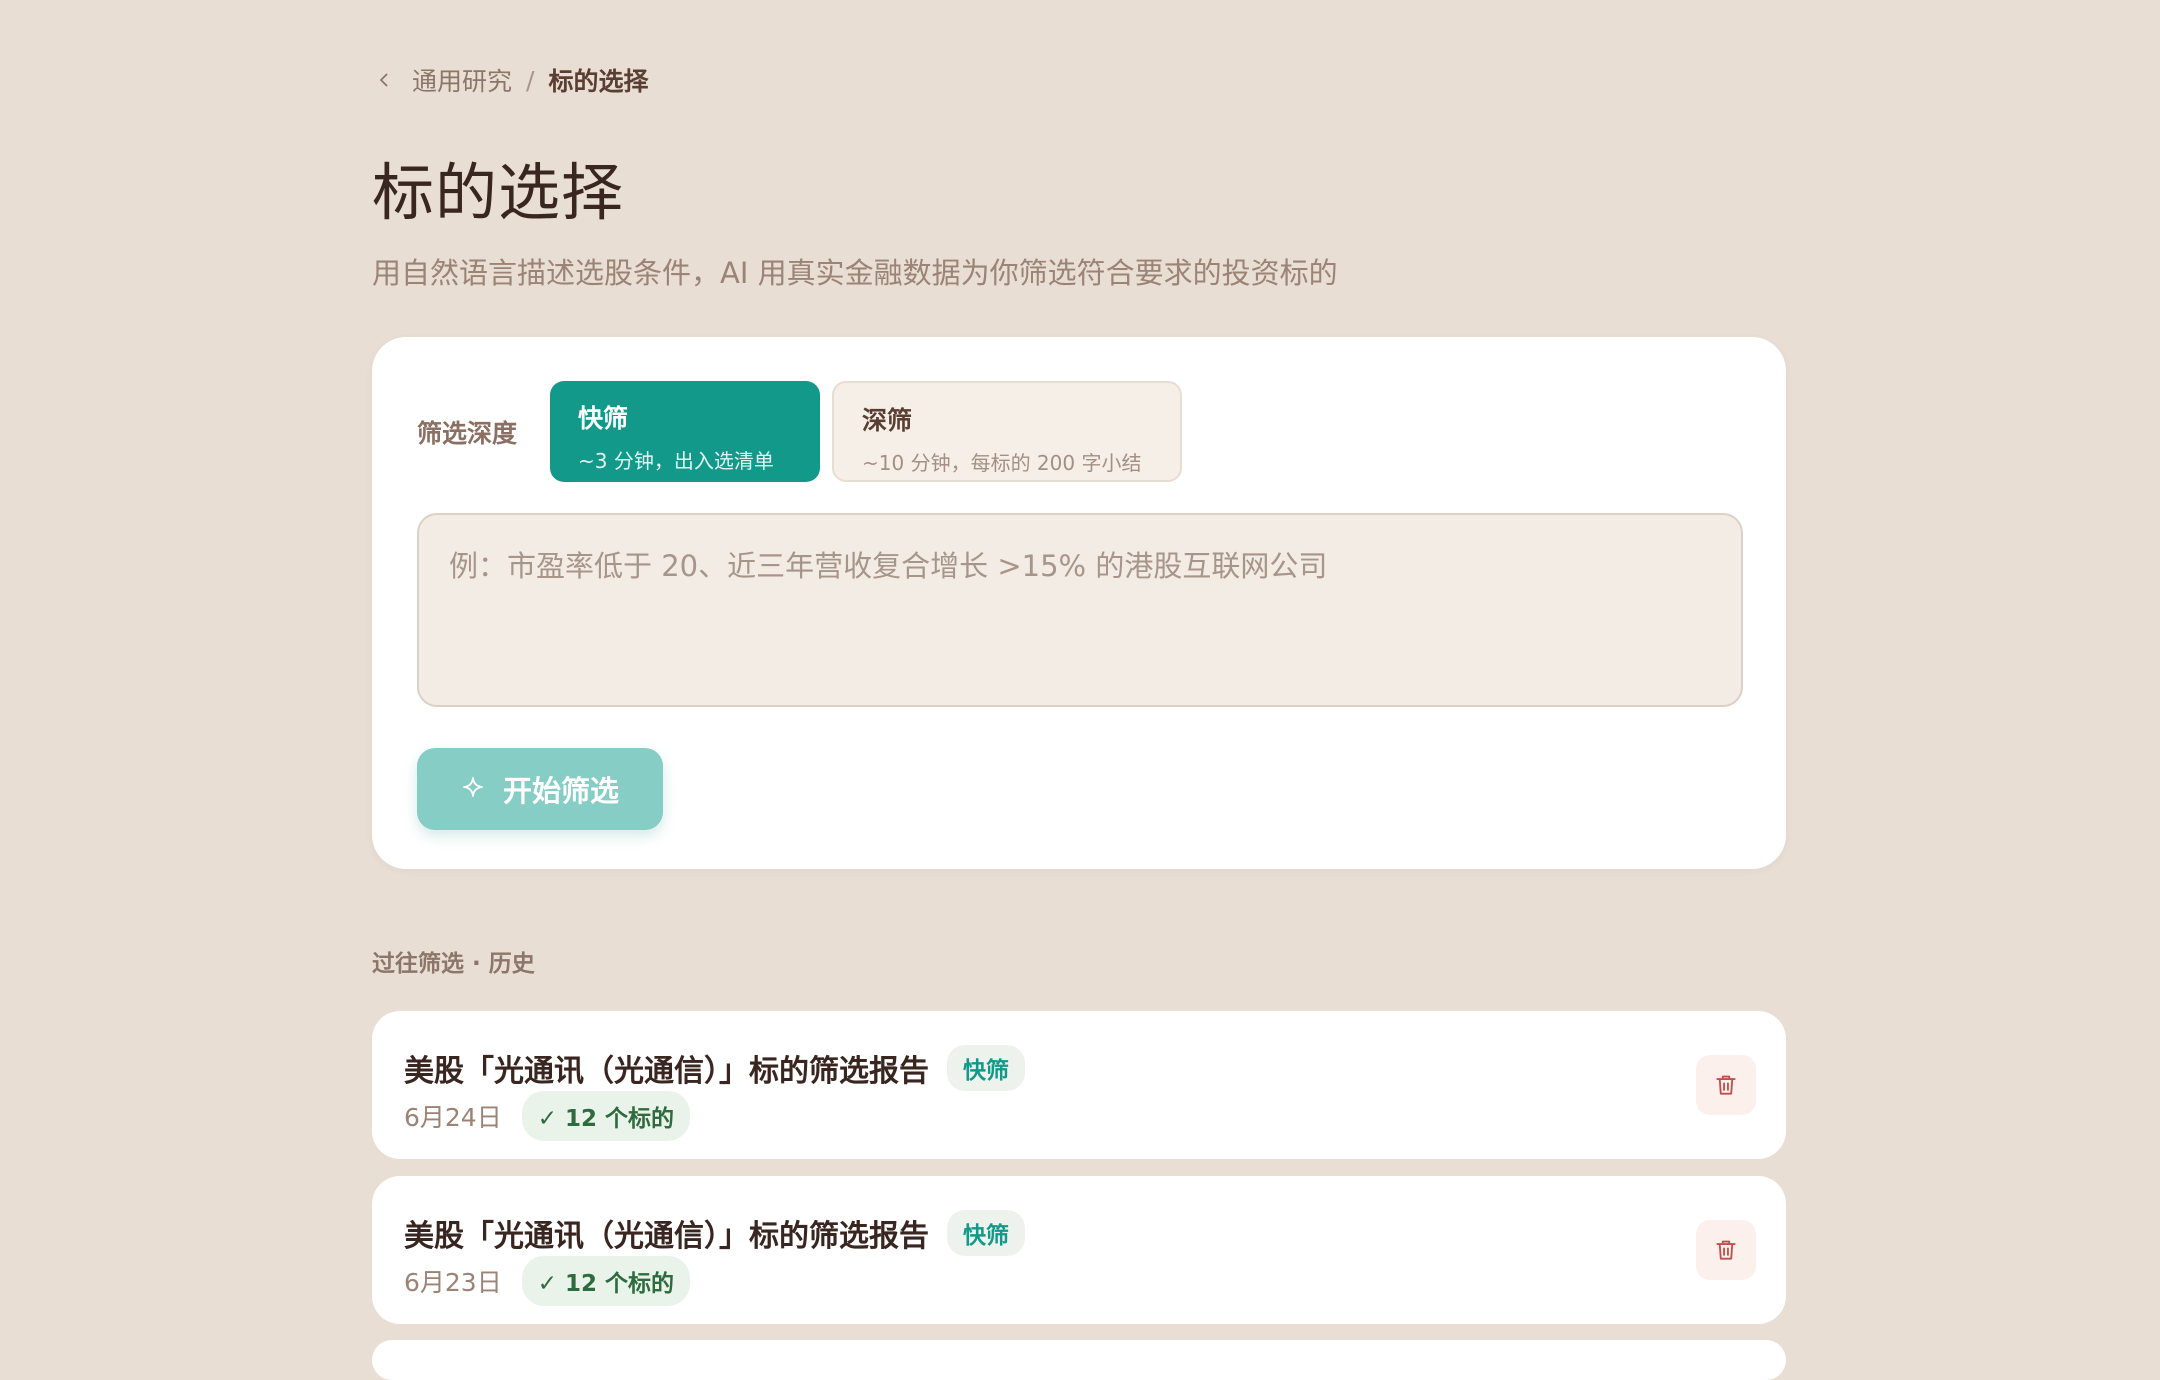  I want to click on back-chevron-icon, so click(384, 80).